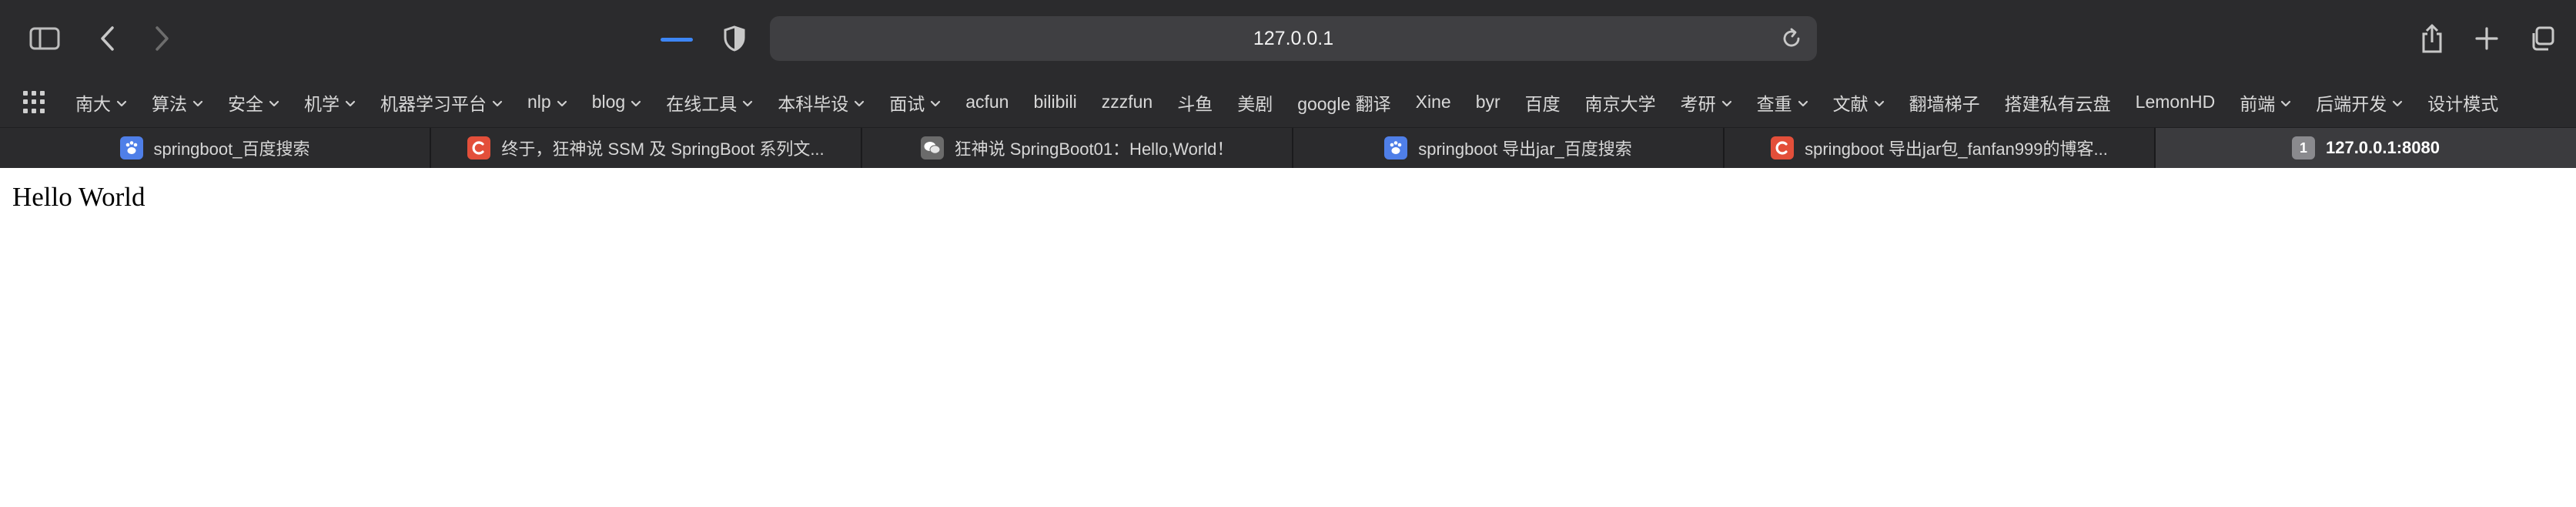 The image size is (2576, 507). I want to click on bookmark-item: acfun, so click(987, 102).